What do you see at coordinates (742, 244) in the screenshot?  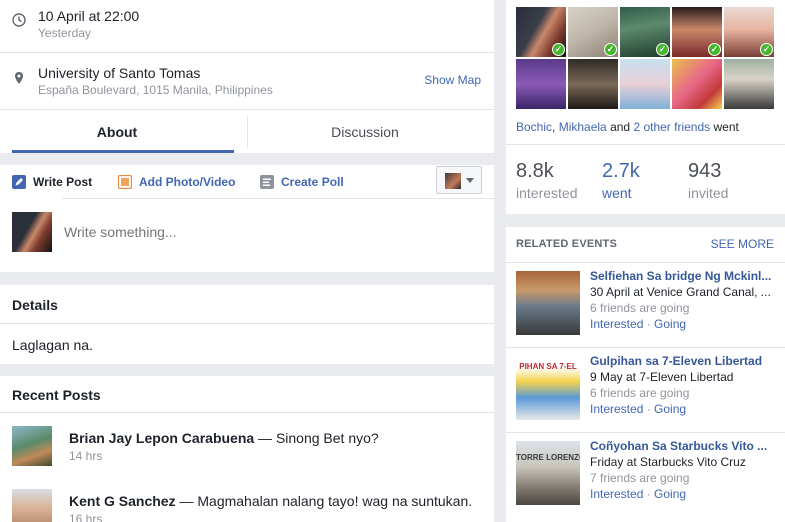 I see `see-more-link: SEE MORE` at bounding box center [742, 244].